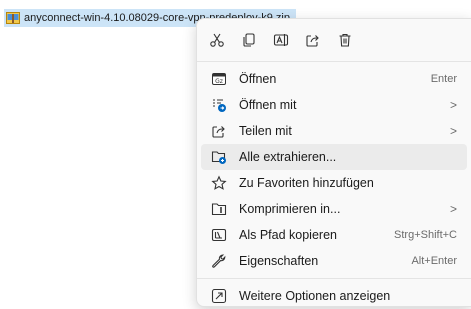 The image size is (471, 309). What do you see at coordinates (306, 183) in the screenshot?
I see `add-favorite-label: Zu Favoriten hinzufügen` at bounding box center [306, 183].